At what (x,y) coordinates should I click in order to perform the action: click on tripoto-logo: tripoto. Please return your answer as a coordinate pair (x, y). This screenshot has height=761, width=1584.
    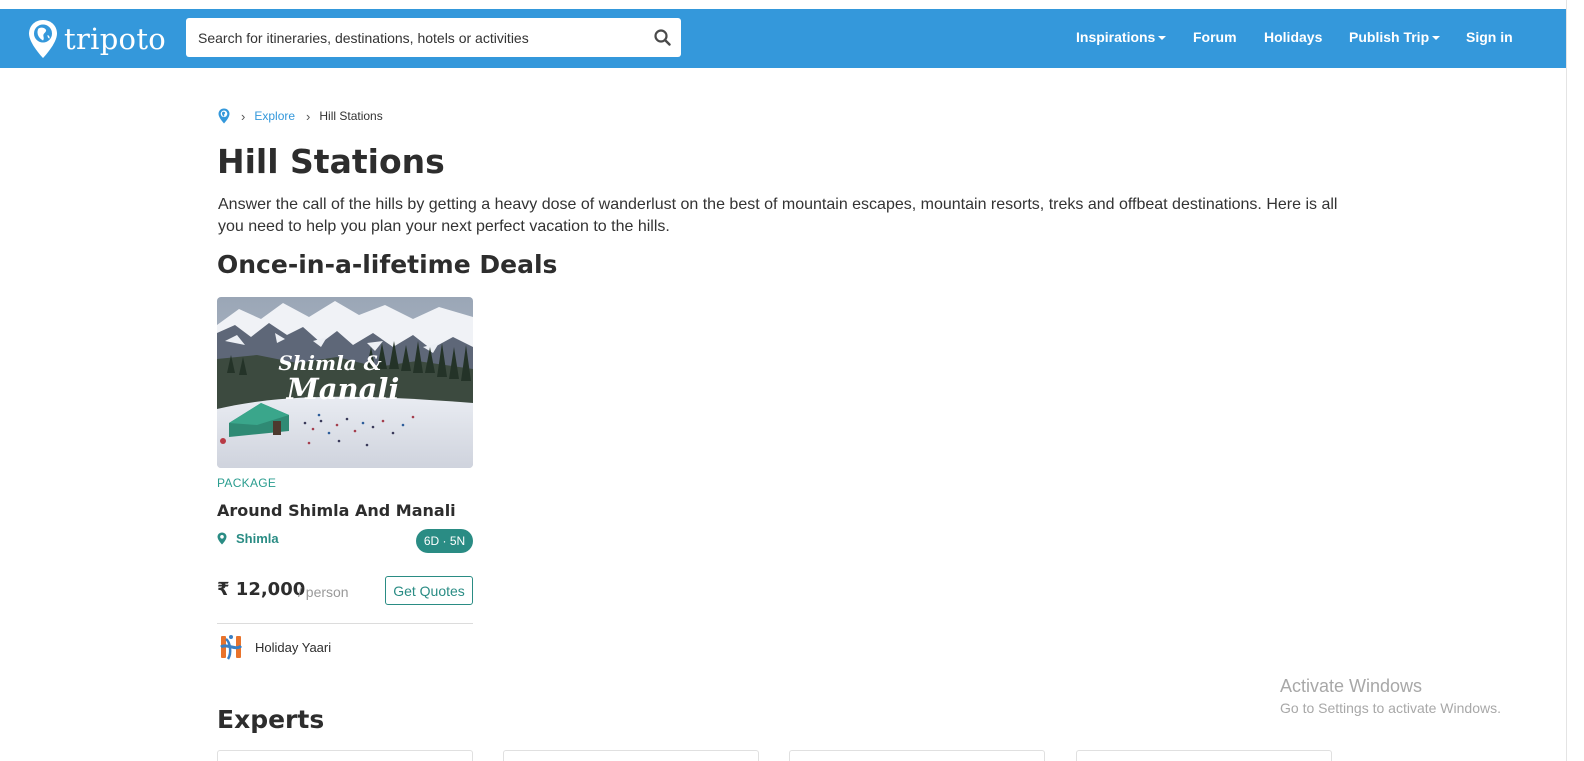
    Looking at the image, I should click on (97, 39).